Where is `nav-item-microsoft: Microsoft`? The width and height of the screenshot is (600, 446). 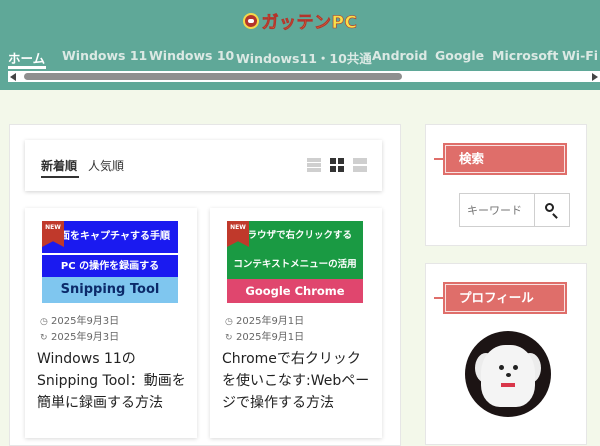
nav-item-microsoft: Microsoft is located at coordinates (525, 55).